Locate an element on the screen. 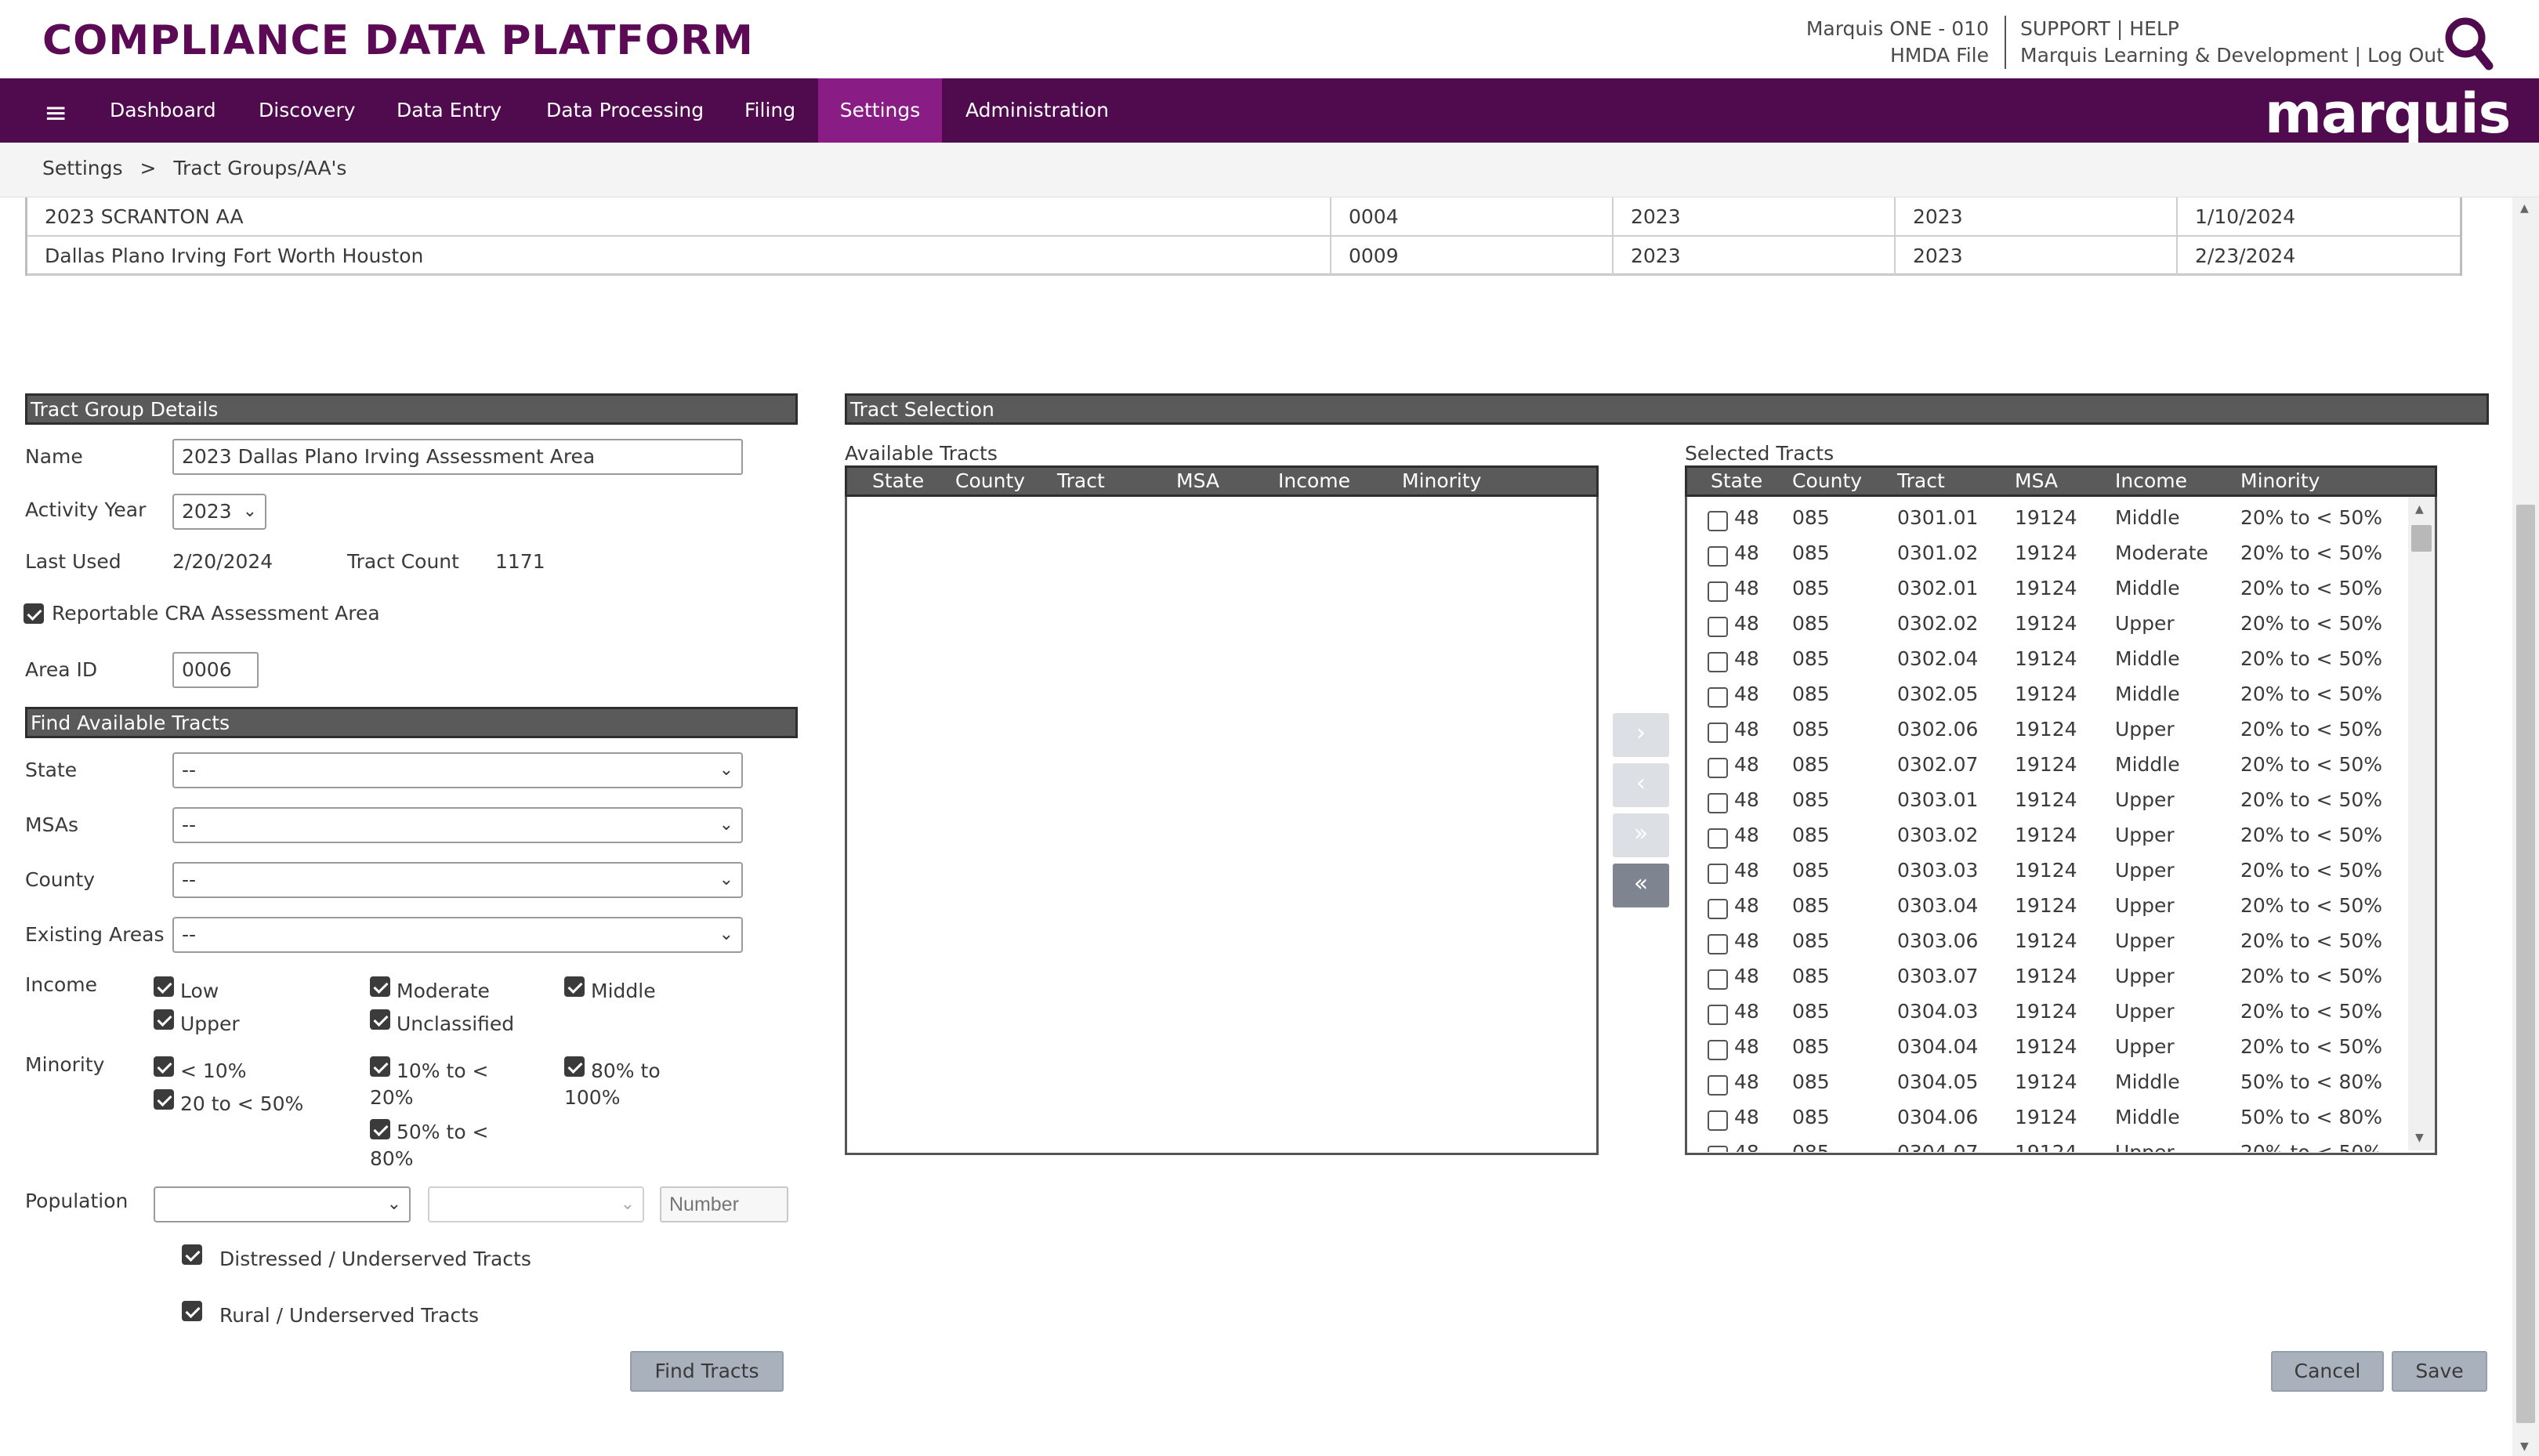 The height and width of the screenshot is (1456, 2539). tract-selection-header: Tract Selection is located at coordinates (1667, 409).